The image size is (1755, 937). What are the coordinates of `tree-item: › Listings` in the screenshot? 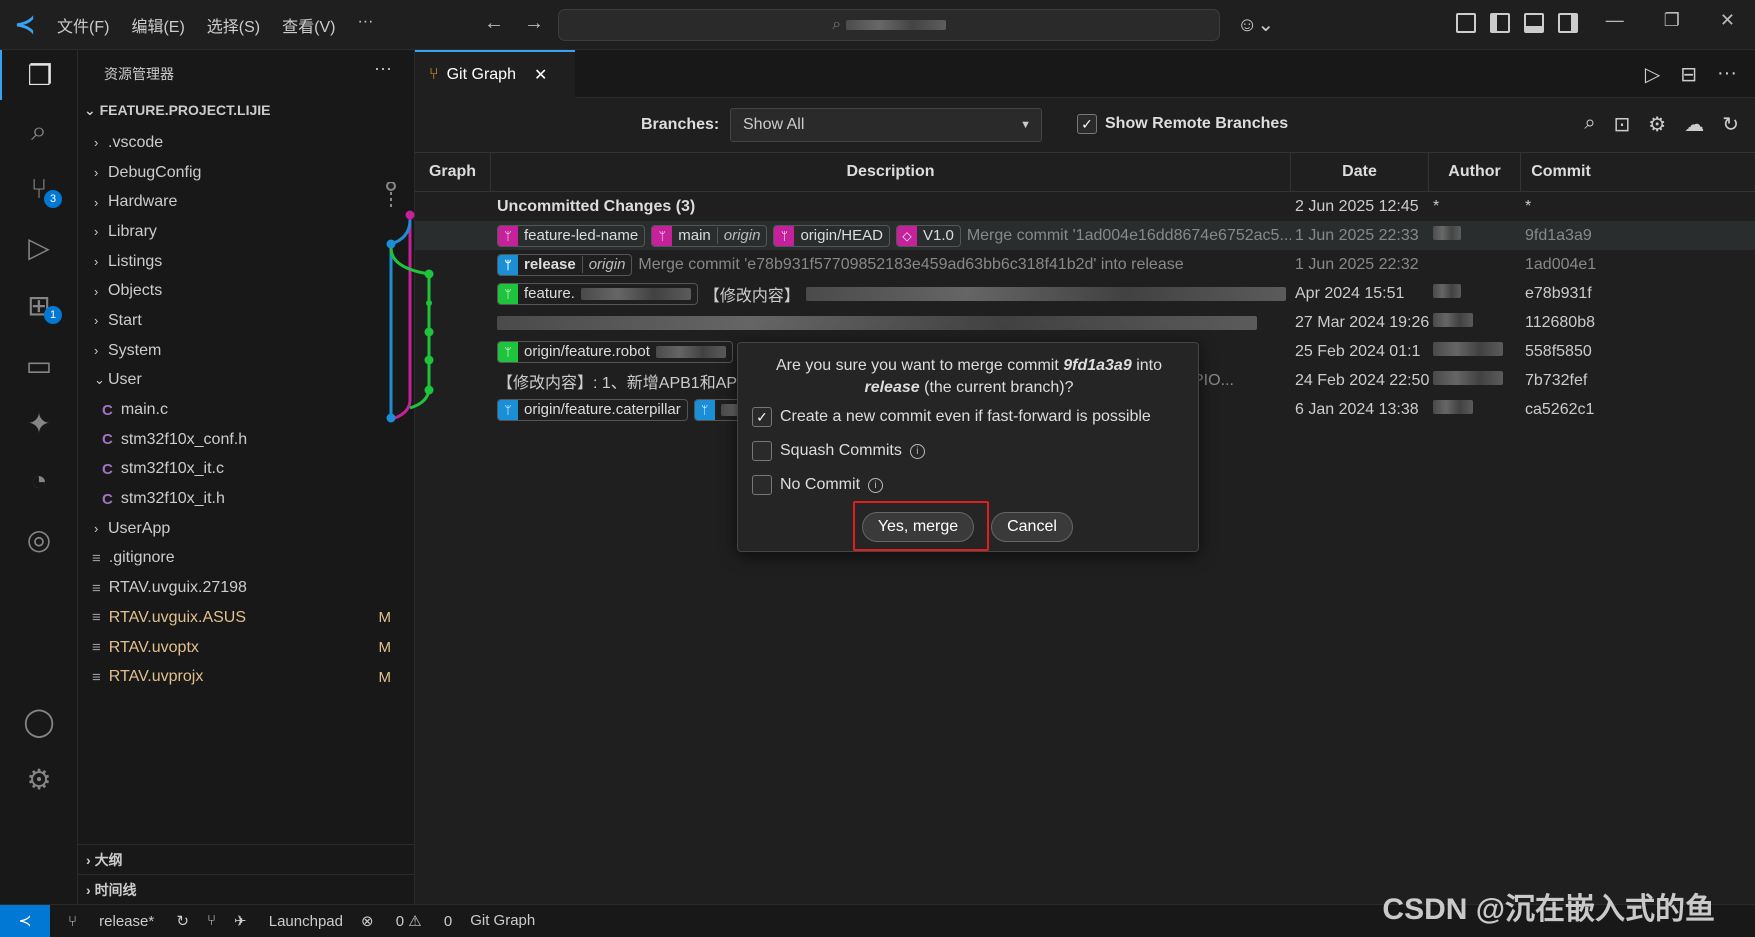 It's located at (246, 262).